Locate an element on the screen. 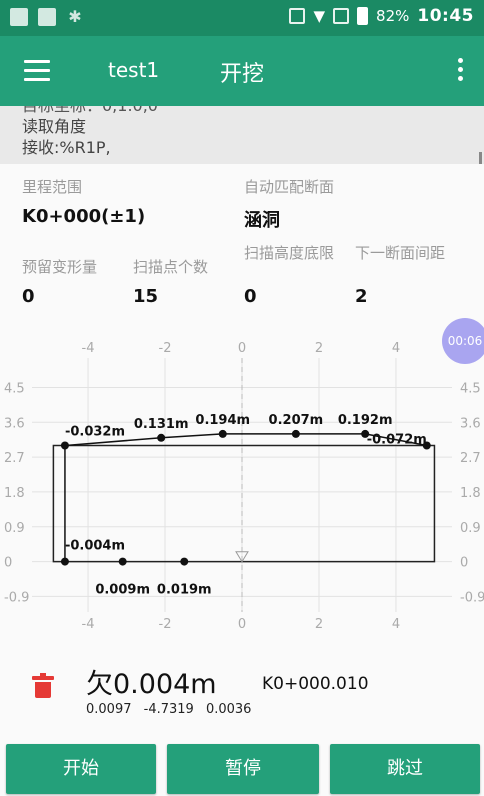 The width and height of the screenshot is (484, 796). x-tick-top: -2 is located at coordinates (165, 348).